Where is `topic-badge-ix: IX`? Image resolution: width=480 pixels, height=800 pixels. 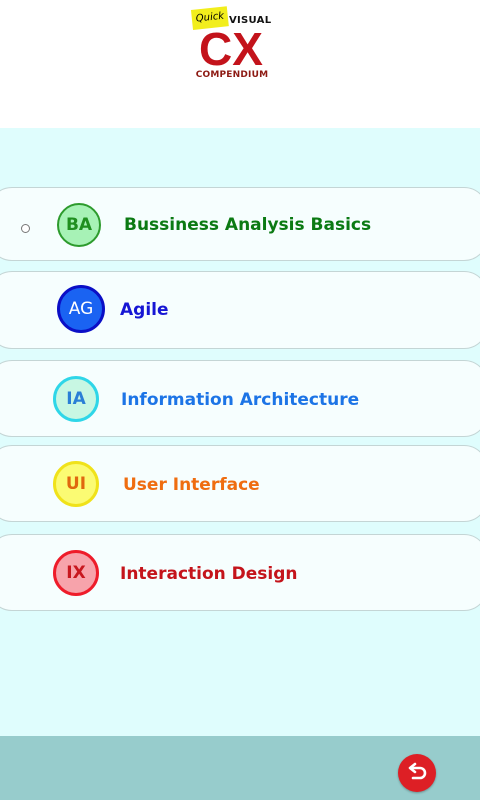
topic-badge-ix: IX is located at coordinates (76, 573).